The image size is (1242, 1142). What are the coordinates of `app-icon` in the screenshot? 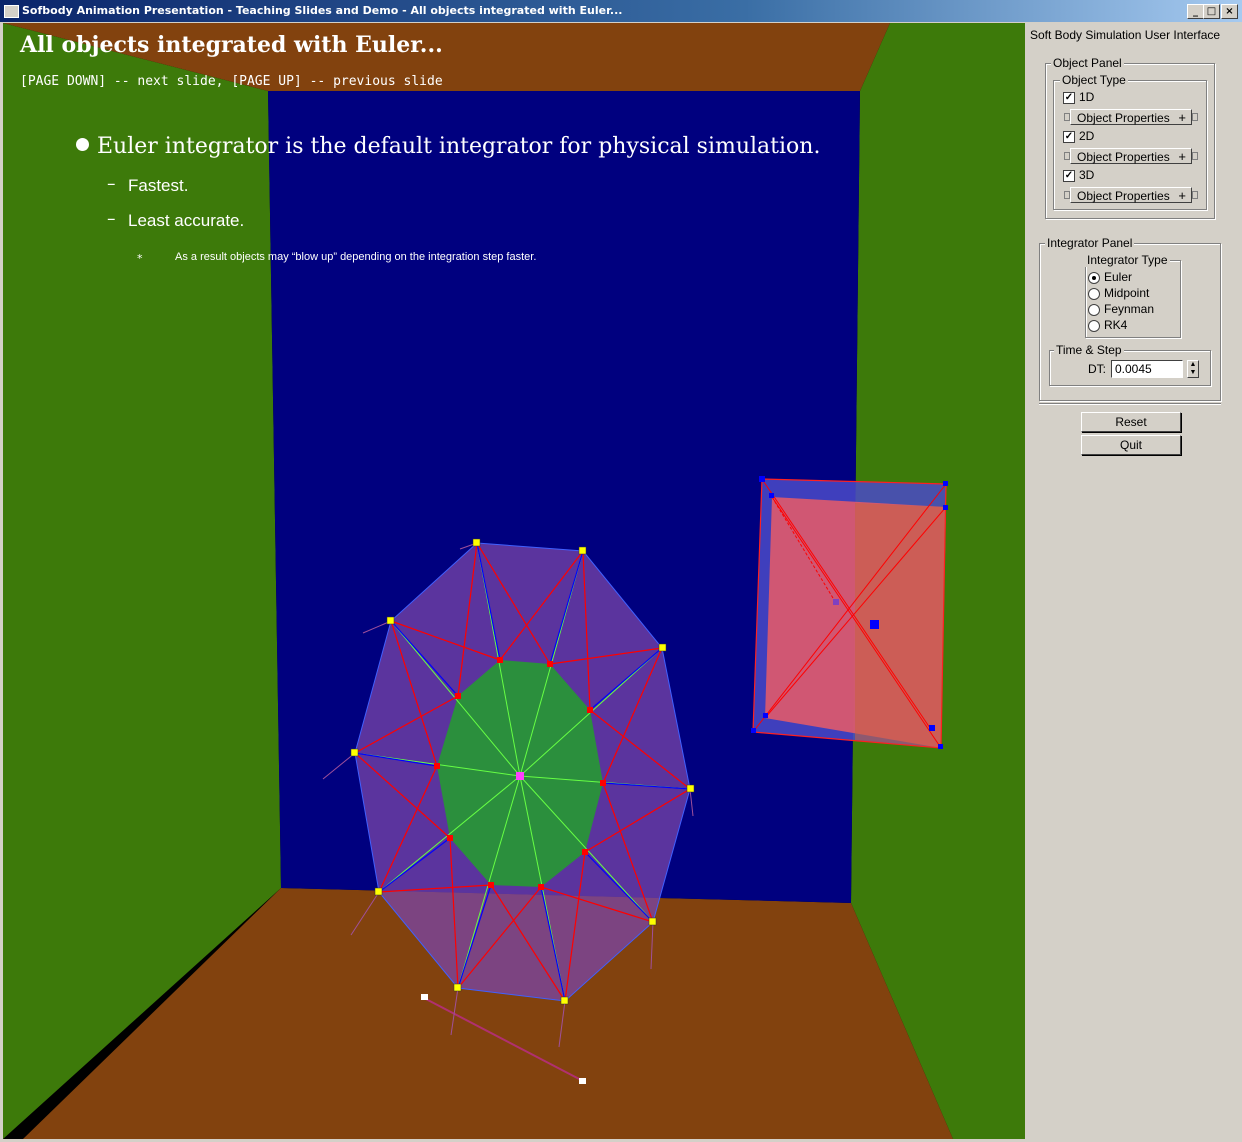 It's located at (11, 11).